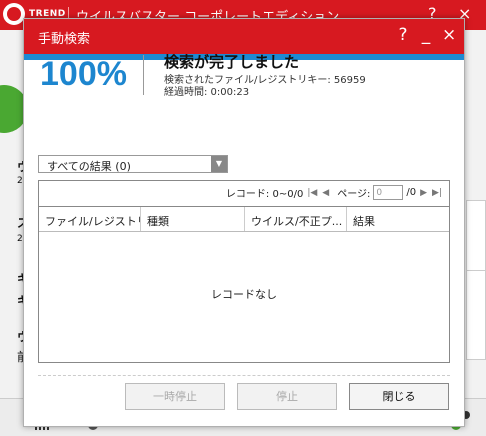 This screenshot has width=486, height=436. What do you see at coordinates (264, 194) in the screenshot?
I see `record-count-text: レコード: 0~0/0` at bounding box center [264, 194].